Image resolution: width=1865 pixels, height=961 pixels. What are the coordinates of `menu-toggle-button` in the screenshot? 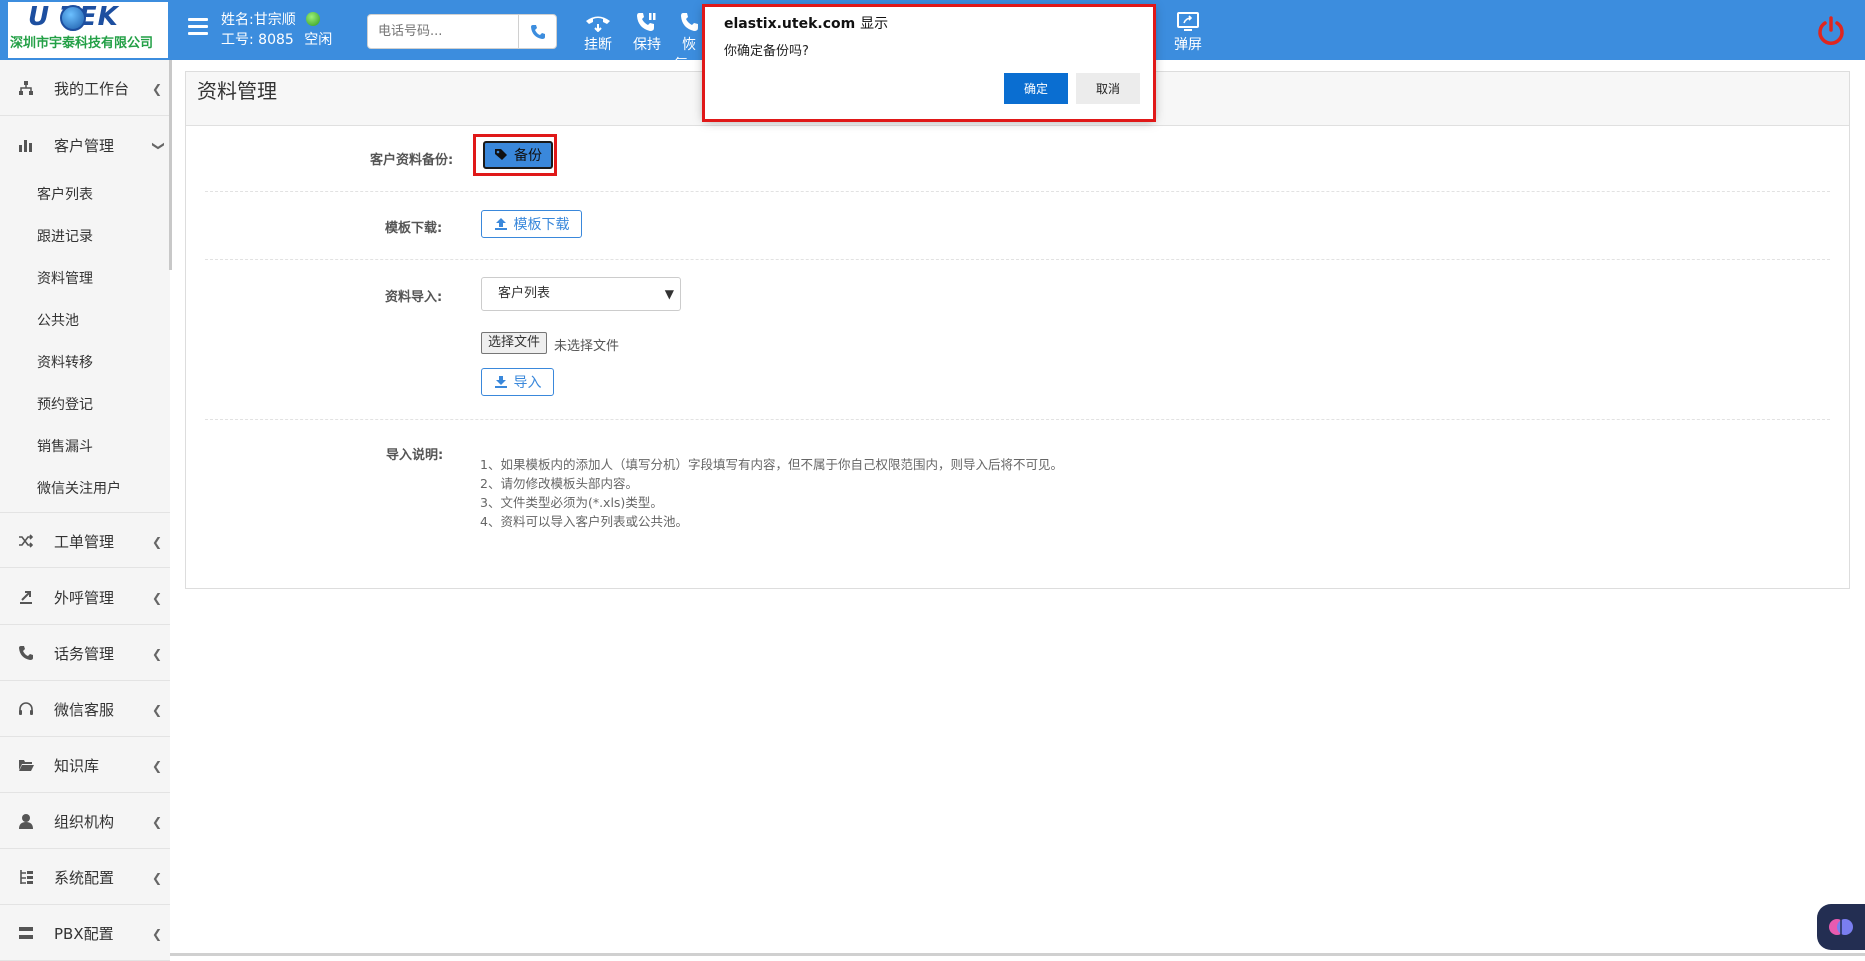 It's located at (198, 28).